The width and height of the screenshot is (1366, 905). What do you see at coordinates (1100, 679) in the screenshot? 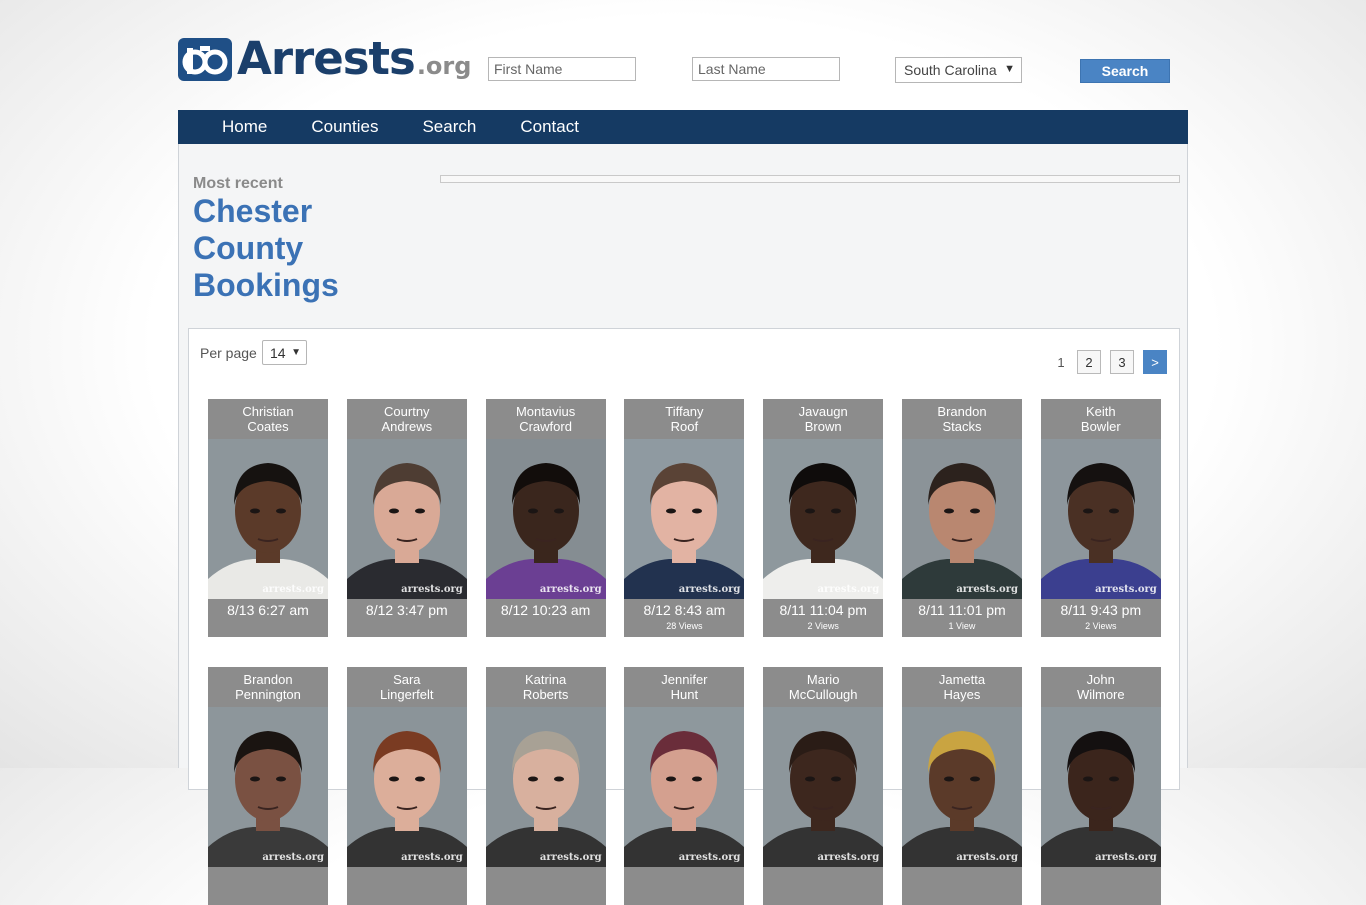
I see `booking-first-name: John` at bounding box center [1100, 679].